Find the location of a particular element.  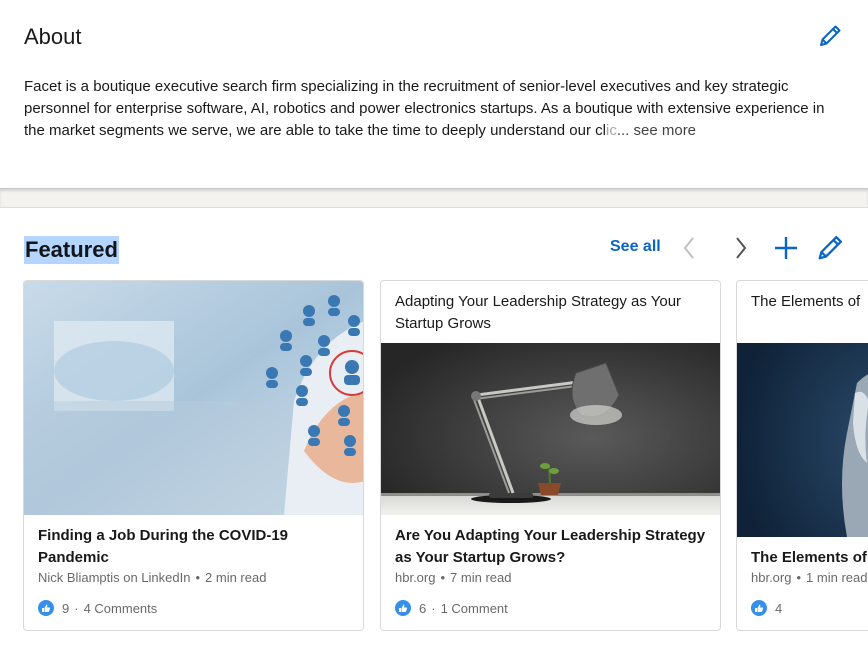

section-divider is located at coordinates (434, 198).